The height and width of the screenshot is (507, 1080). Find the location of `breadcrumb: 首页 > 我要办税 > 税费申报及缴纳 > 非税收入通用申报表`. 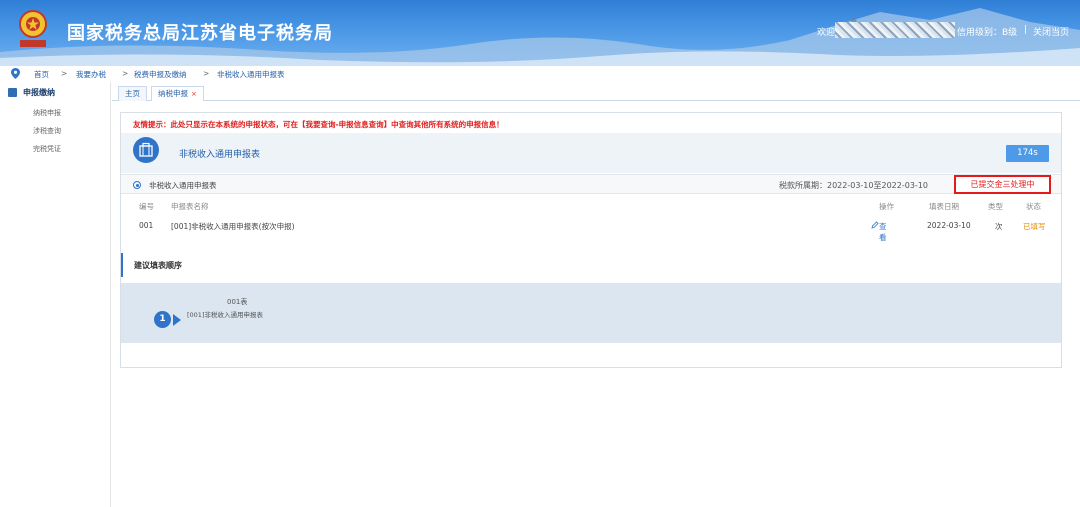

breadcrumb: 首页 > 我要办税 > 税费申报及缴纳 > 非税收入通用申报表 is located at coordinates (540, 74).